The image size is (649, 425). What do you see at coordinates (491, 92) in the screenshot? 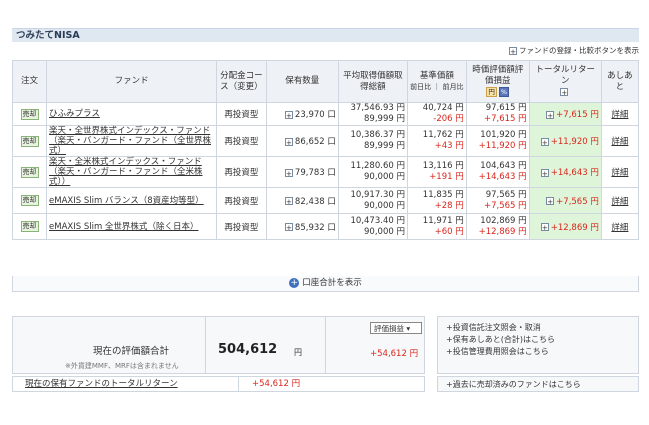
I see `yen-toggle: 円` at bounding box center [491, 92].